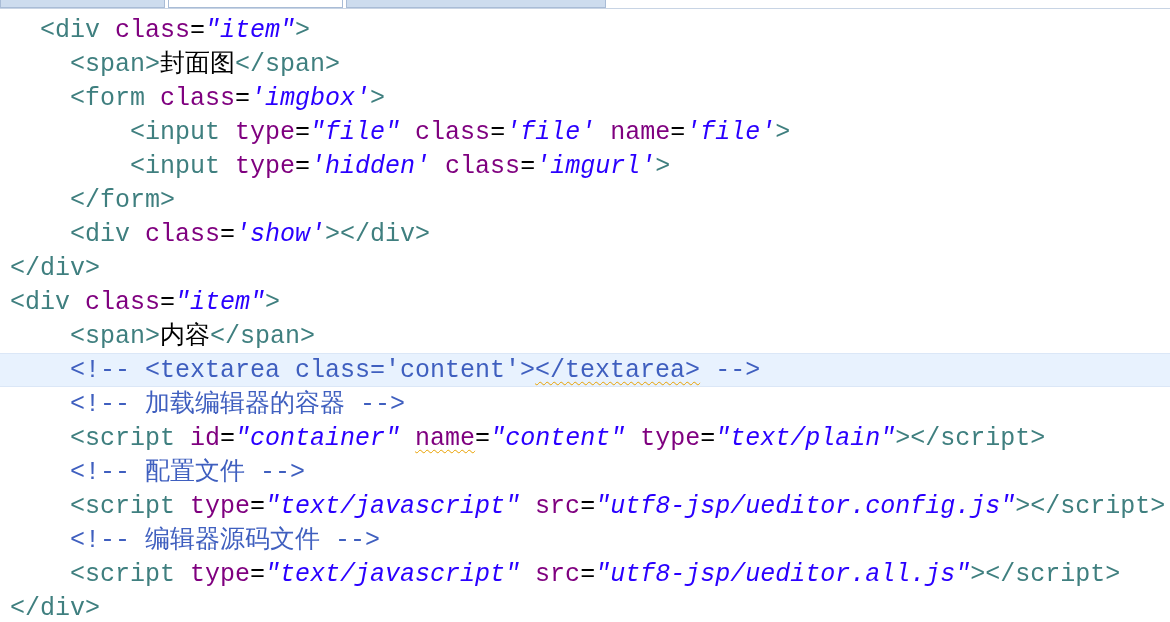 Image resolution: width=1170 pixels, height=622 pixels. I want to click on code-line: <!-- 配置文件 -->, so click(188, 473).